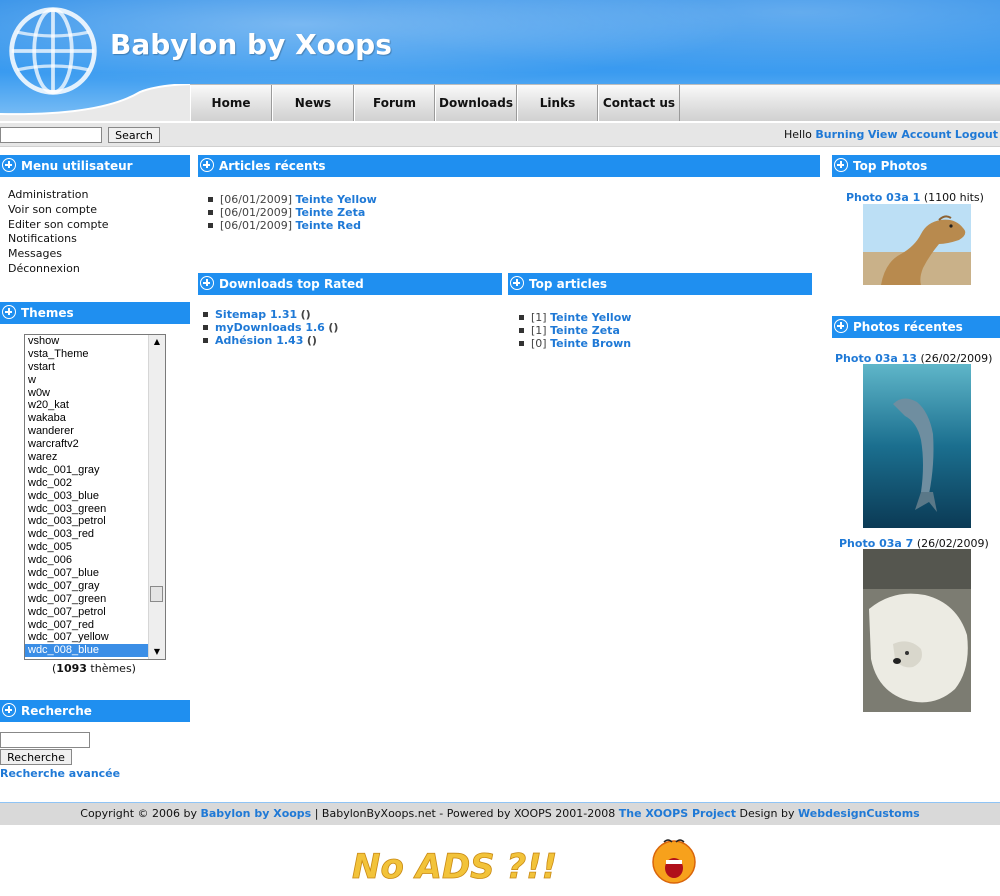 This screenshot has width=1000, height=896. What do you see at coordinates (87, 547) in the screenshot?
I see `theme-option: wdc_005` at bounding box center [87, 547].